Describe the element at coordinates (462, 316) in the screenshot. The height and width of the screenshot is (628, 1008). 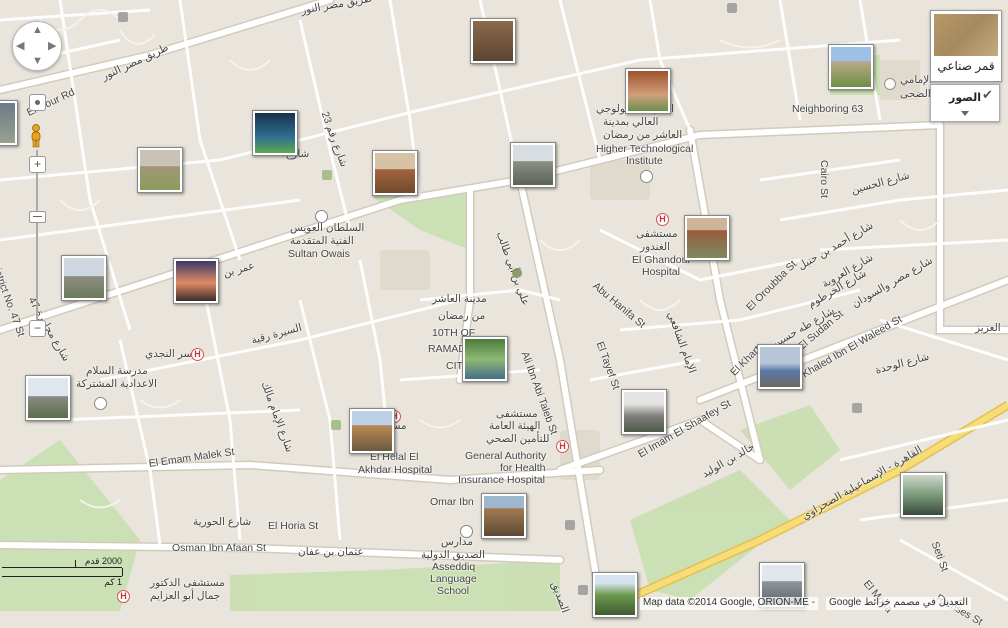
I see `map-label-min-ramadan: من رمضان` at that location.